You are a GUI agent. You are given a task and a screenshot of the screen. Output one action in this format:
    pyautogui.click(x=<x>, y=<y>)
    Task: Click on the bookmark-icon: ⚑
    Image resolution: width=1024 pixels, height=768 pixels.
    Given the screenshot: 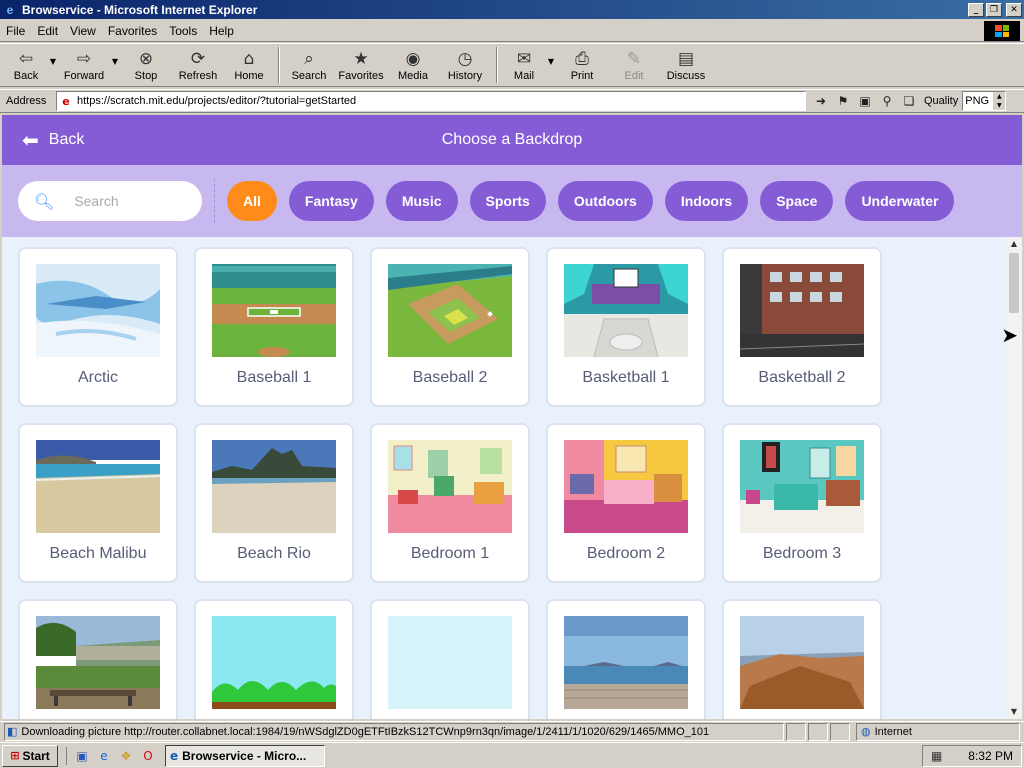 What is the action you would take?
    pyautogui.click(x=843, y=101)
    